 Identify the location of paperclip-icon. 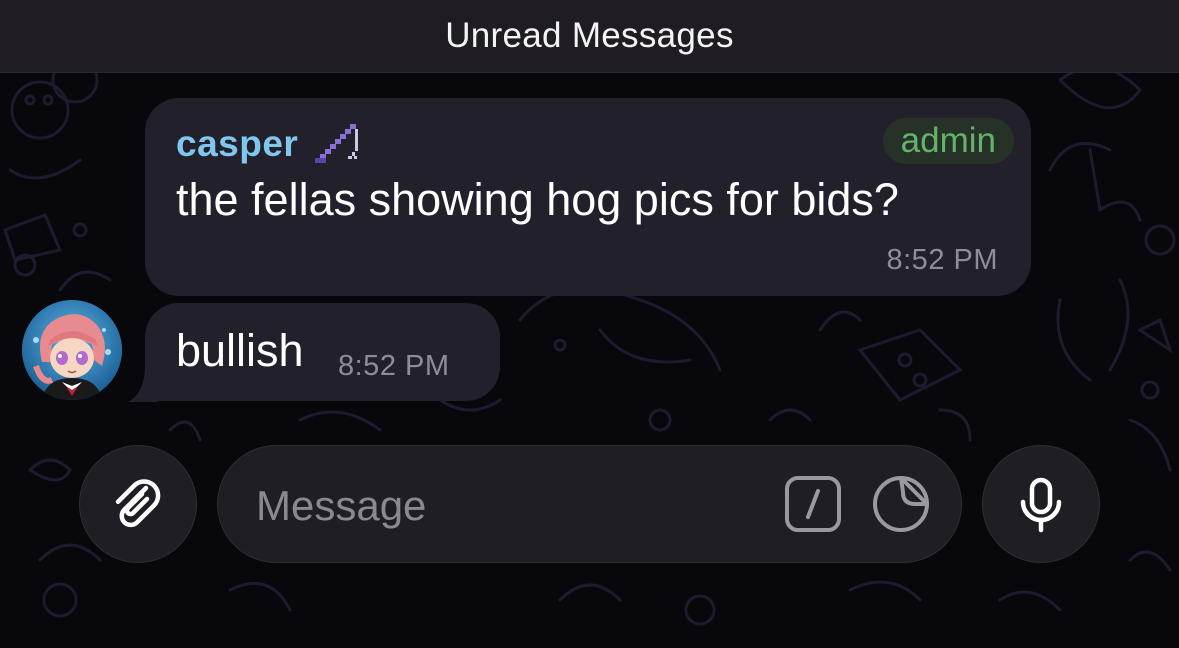
(138, 503).